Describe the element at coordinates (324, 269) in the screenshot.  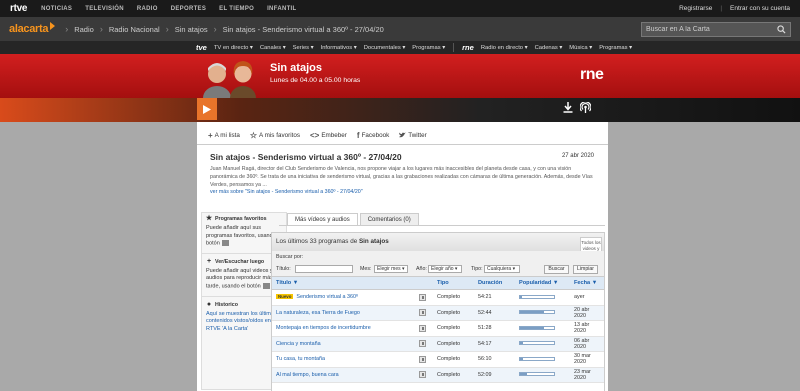
I see `title-filter-input` at that location.